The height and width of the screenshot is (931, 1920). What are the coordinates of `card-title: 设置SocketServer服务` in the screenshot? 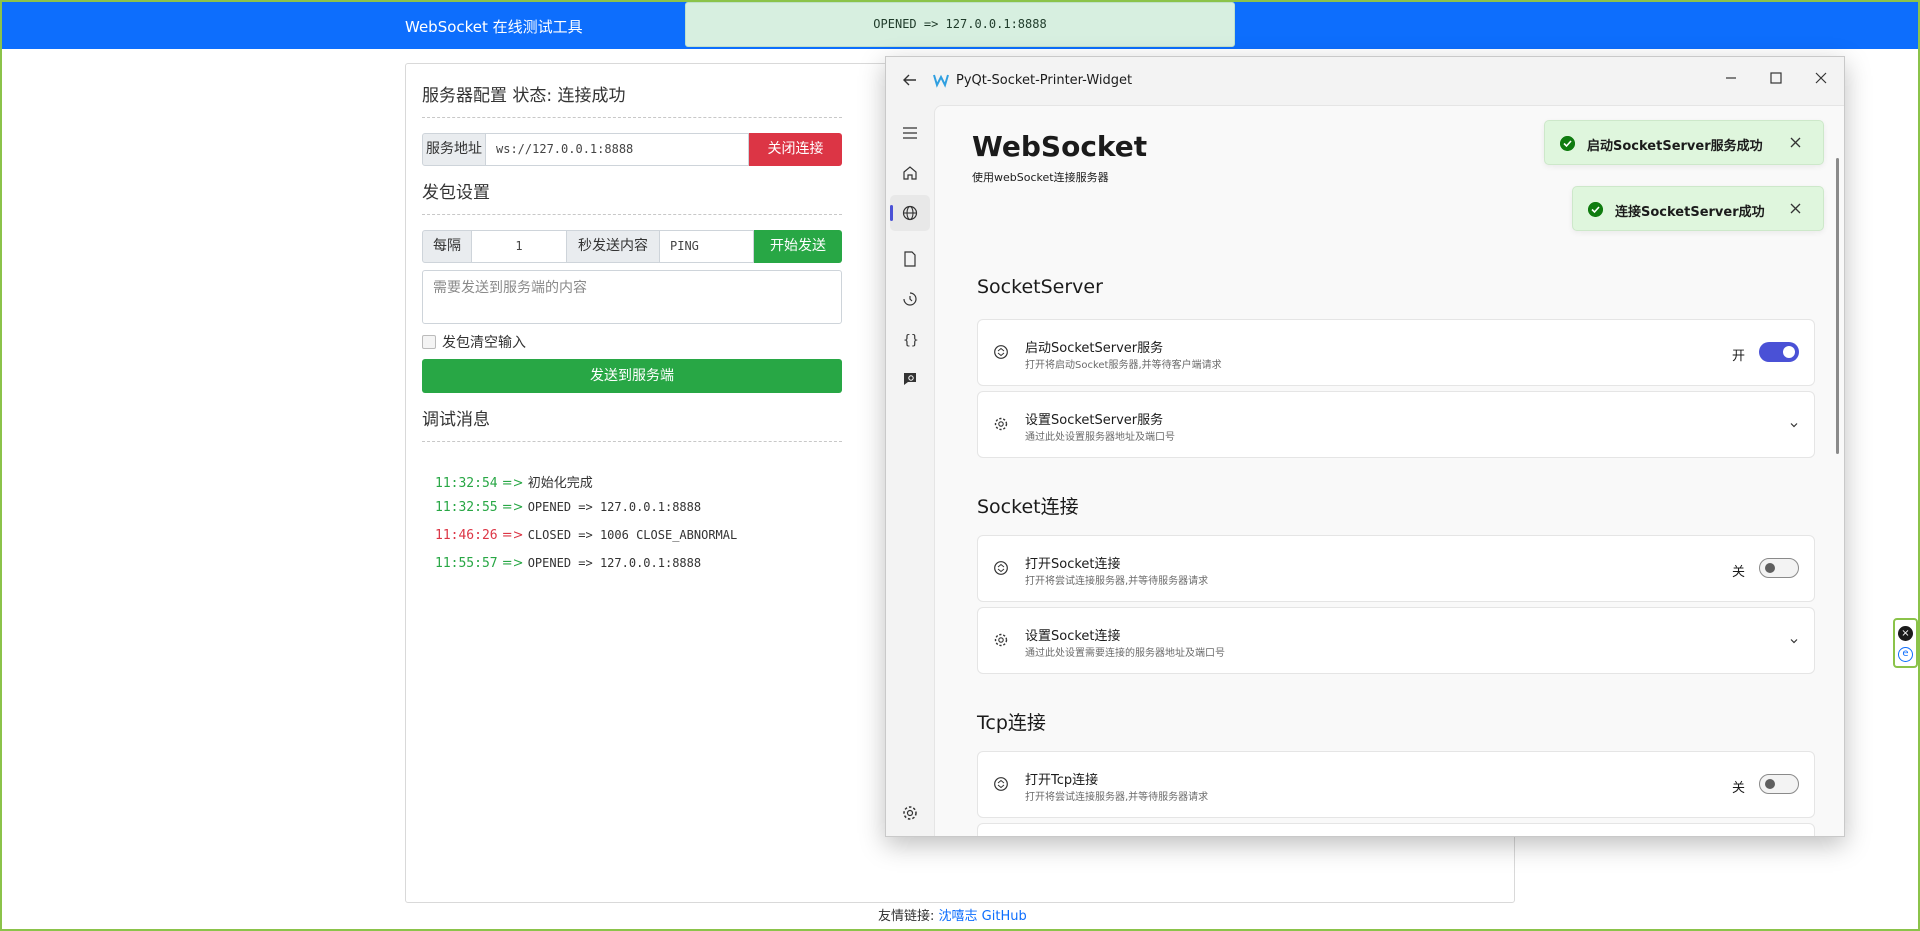 It's located at (1094, 420).